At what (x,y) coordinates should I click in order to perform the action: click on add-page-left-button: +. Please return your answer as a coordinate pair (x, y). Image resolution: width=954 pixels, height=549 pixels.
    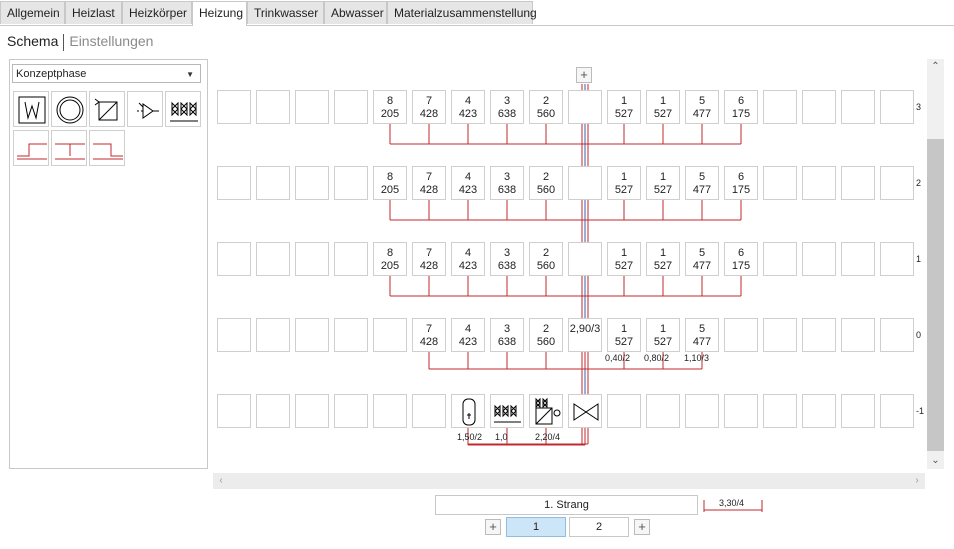
    Looking at the image, I should click on (493, 527).